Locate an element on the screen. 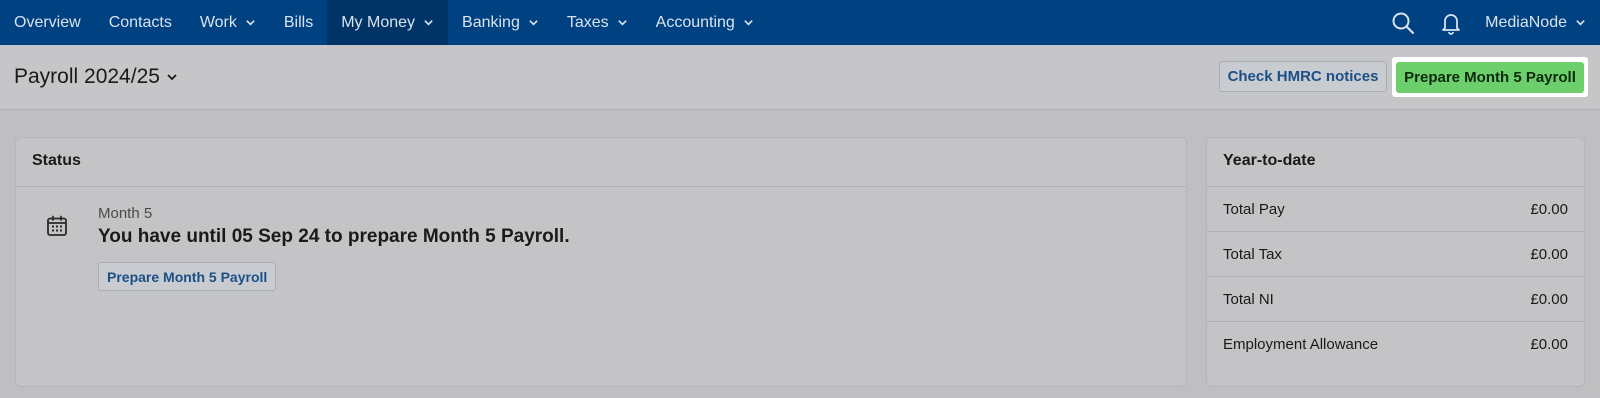 The width and height of the screenshot is (1600, 398). nav-item-label: Accounting is located at coordinates (695, 22).